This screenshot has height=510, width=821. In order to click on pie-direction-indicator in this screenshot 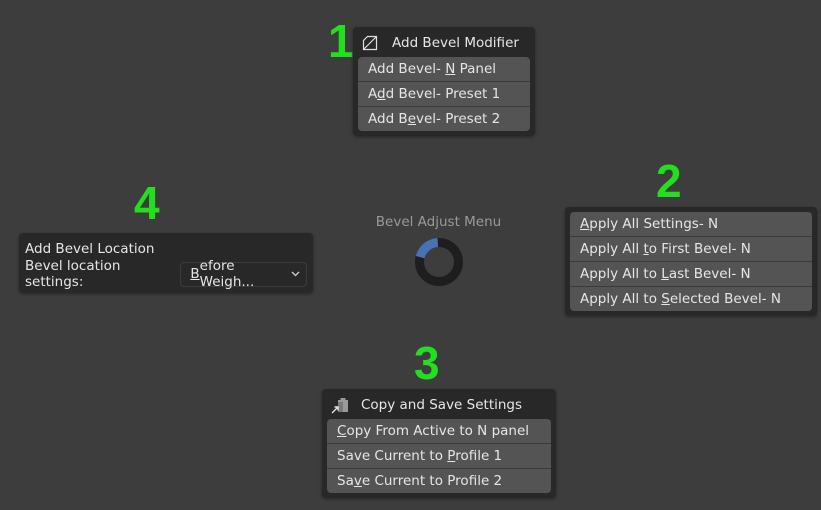, I will do `click(439, 262)`.